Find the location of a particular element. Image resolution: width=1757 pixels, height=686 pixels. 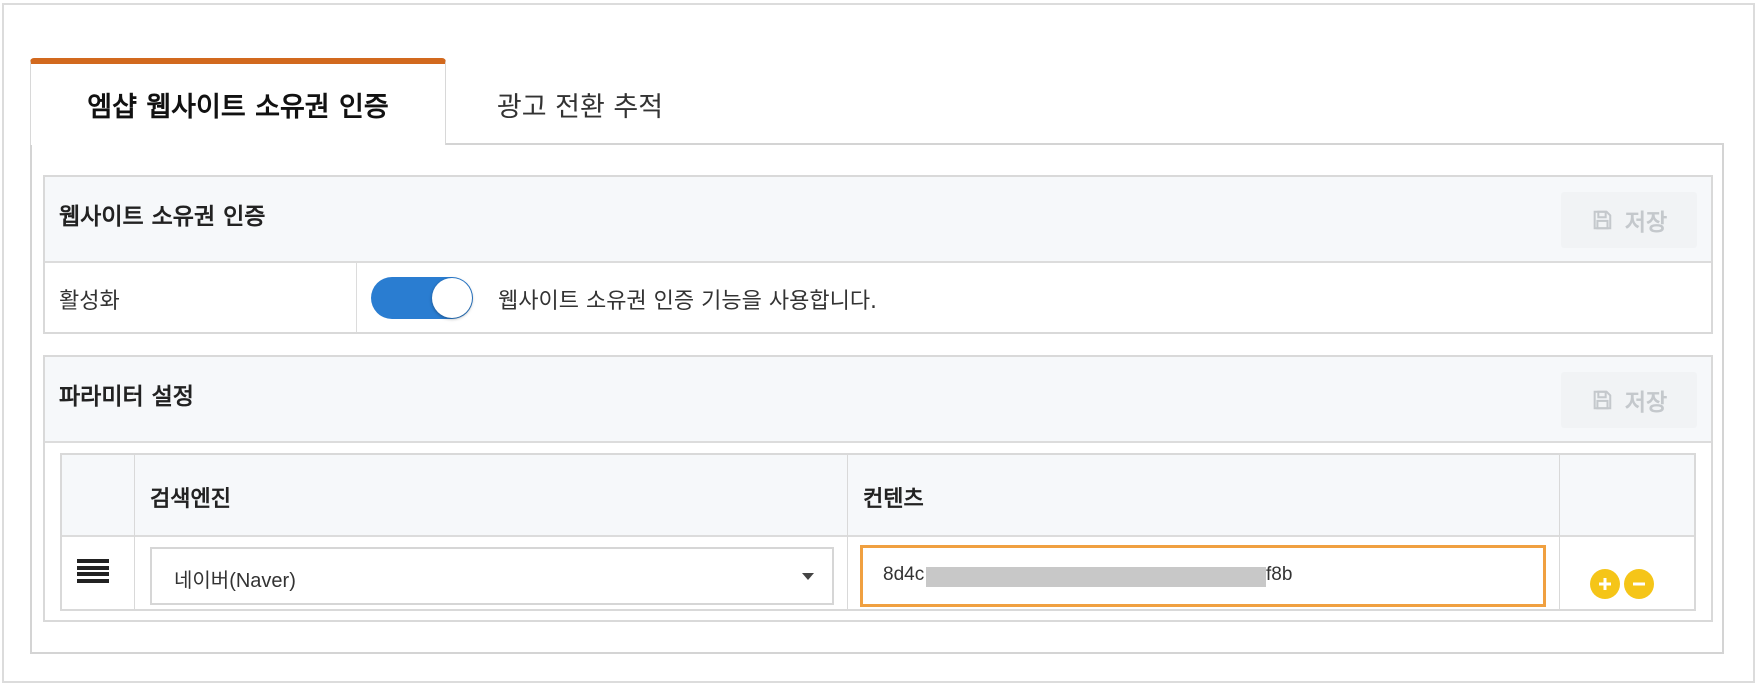

activate-label: 활성화 is located at coordinates (89, 301).